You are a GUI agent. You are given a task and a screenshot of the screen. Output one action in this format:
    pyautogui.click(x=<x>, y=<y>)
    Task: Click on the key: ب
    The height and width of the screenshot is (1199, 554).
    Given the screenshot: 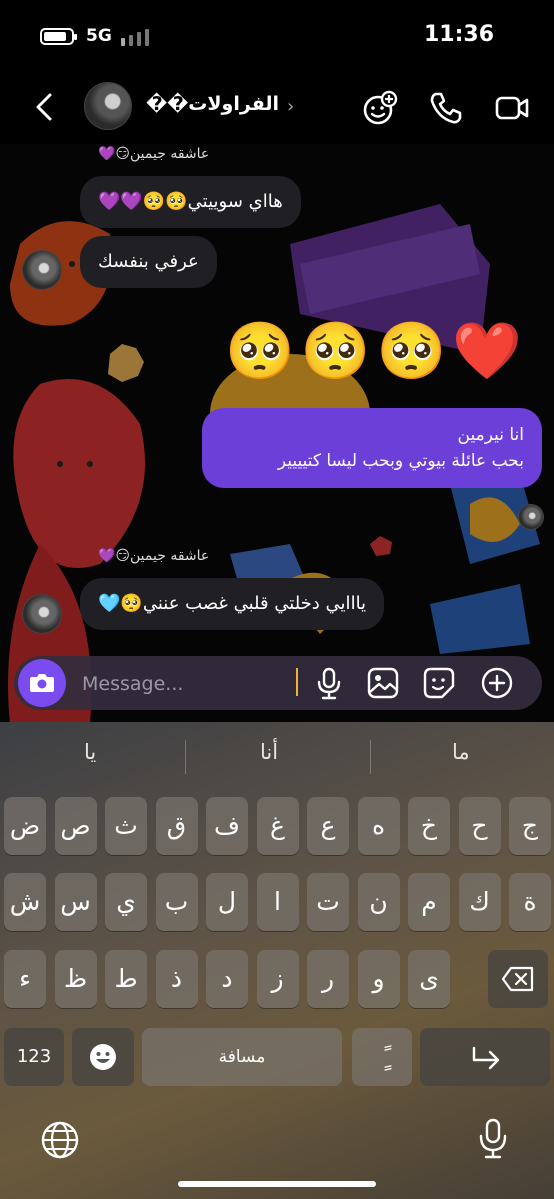 What is the action you would take?
    pyautogui.click(x=176, y=902)
    